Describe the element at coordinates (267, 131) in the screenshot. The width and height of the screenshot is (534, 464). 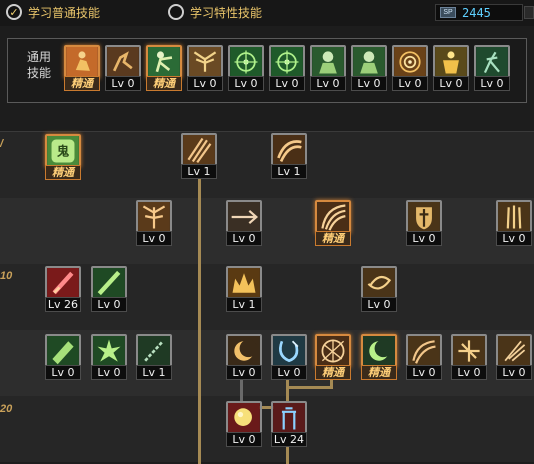
I see `divider` at that location.